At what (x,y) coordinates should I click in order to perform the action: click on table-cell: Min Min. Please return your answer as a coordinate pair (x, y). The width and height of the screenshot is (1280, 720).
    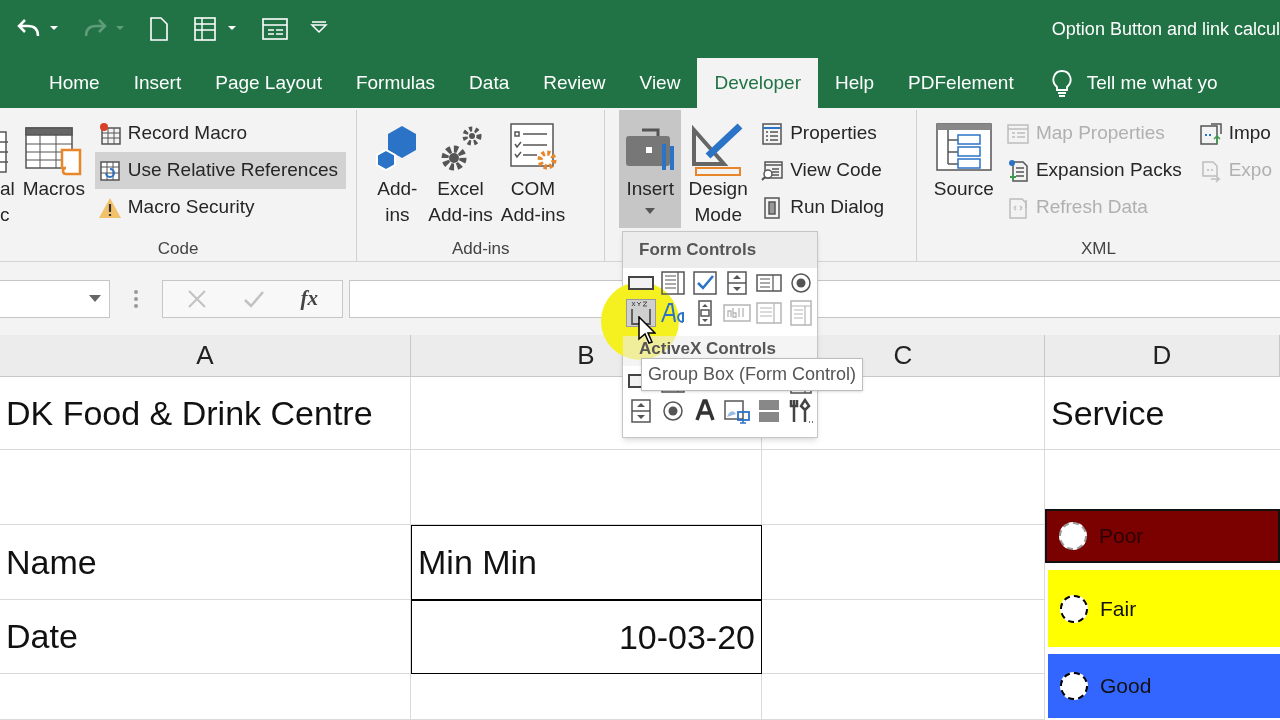
    Looking at the image, I should click on (586, 562).